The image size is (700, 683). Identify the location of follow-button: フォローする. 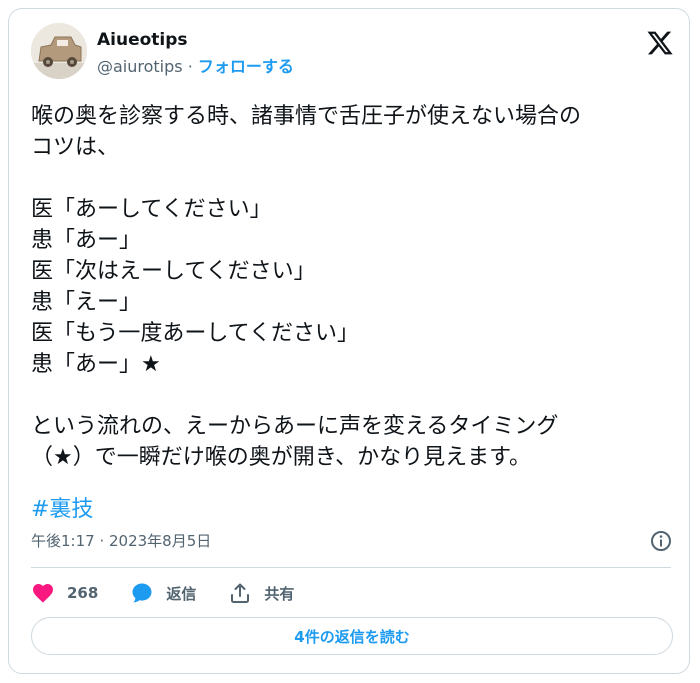
(246, 66).